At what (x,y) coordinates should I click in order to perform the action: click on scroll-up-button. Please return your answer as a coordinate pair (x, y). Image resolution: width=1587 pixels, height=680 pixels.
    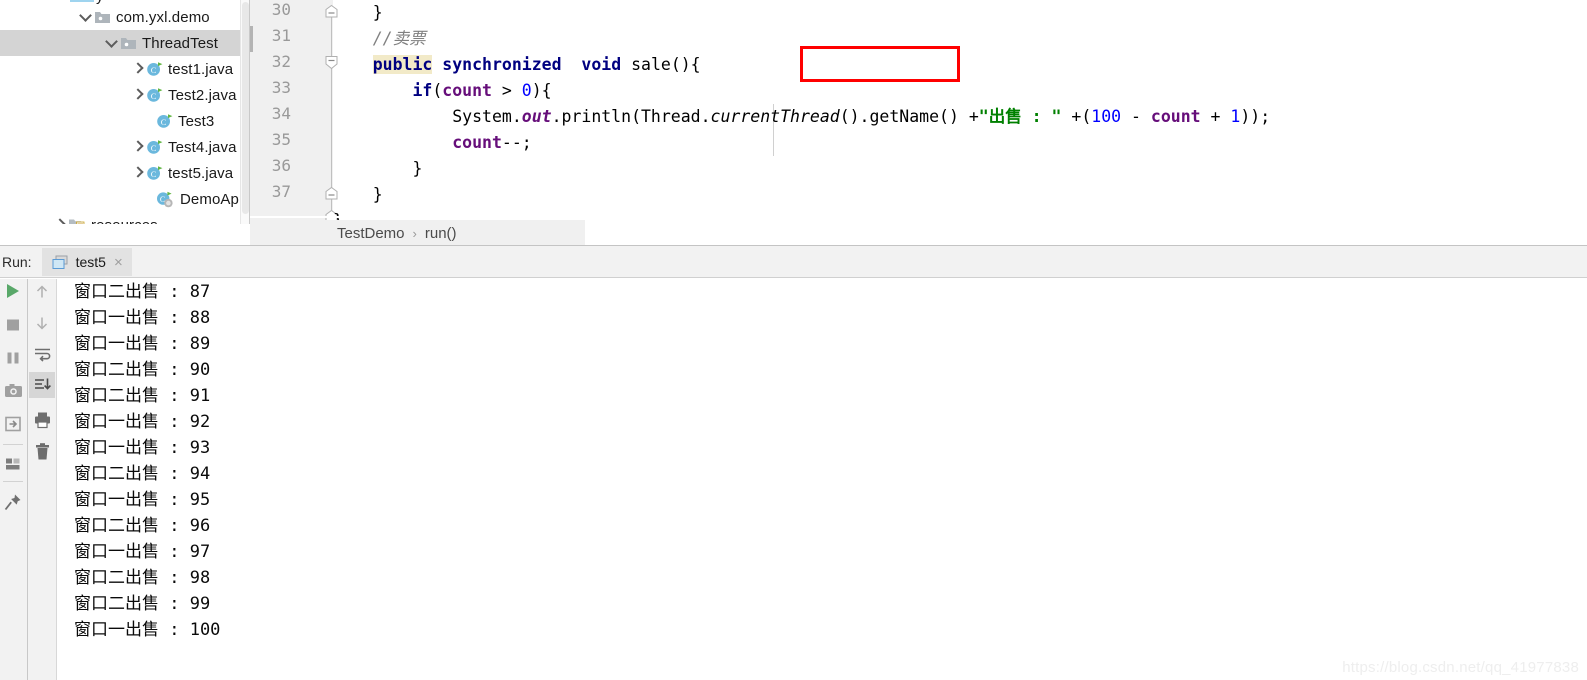
    Looking at the image, I should click on (42, 292).